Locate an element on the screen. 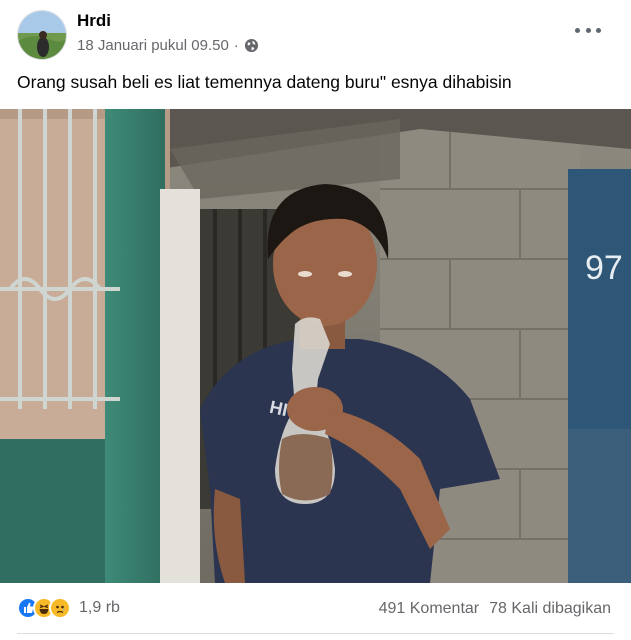  footer-divider is located at coordinates (315, 633).